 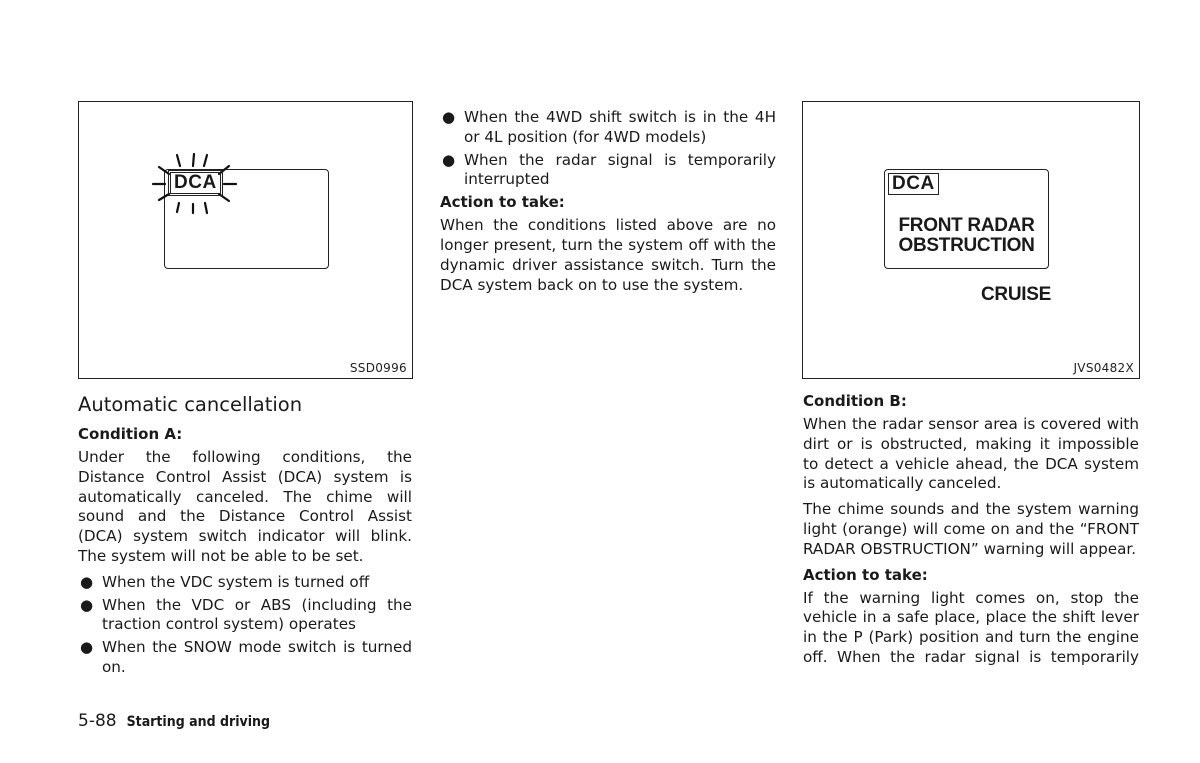 I want to click on page-number: 5-88, so click(x=97, y=721).